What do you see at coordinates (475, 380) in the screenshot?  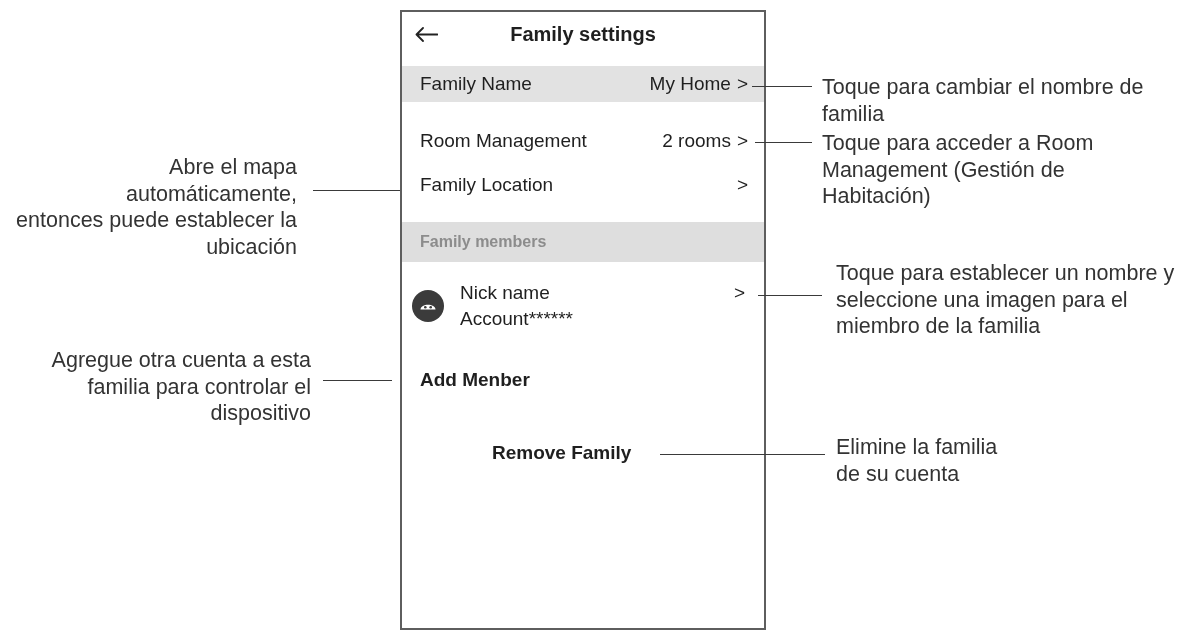 I see `add-member-link: Add Menber` at bounding box center [475, 380].